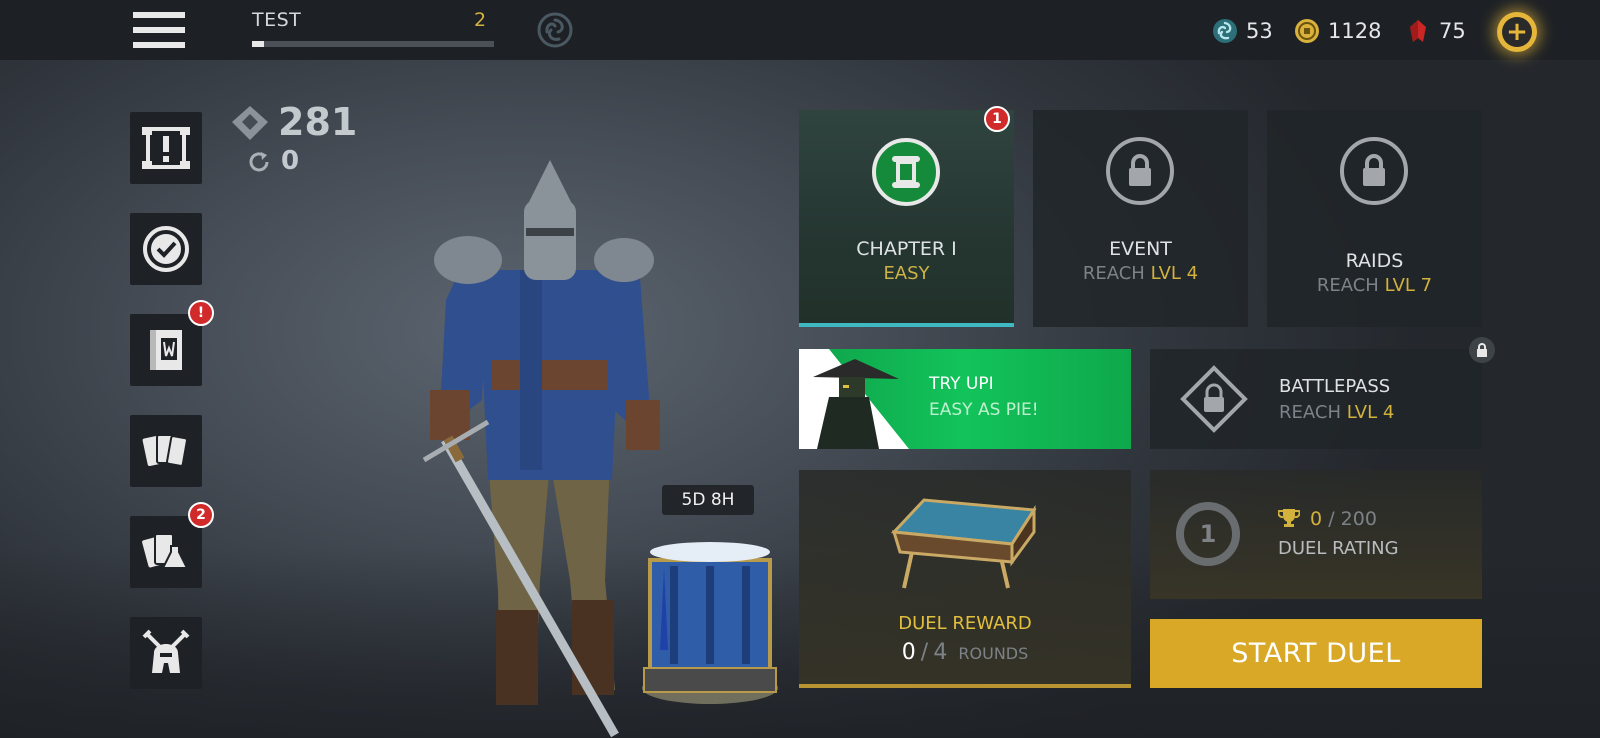 This screenshot has height=738, width=1600. What do you see at coordinates (1208, 534) in the screenshot?
I see `rank-badge-icon: 1` at bounding box center [1208, 534].